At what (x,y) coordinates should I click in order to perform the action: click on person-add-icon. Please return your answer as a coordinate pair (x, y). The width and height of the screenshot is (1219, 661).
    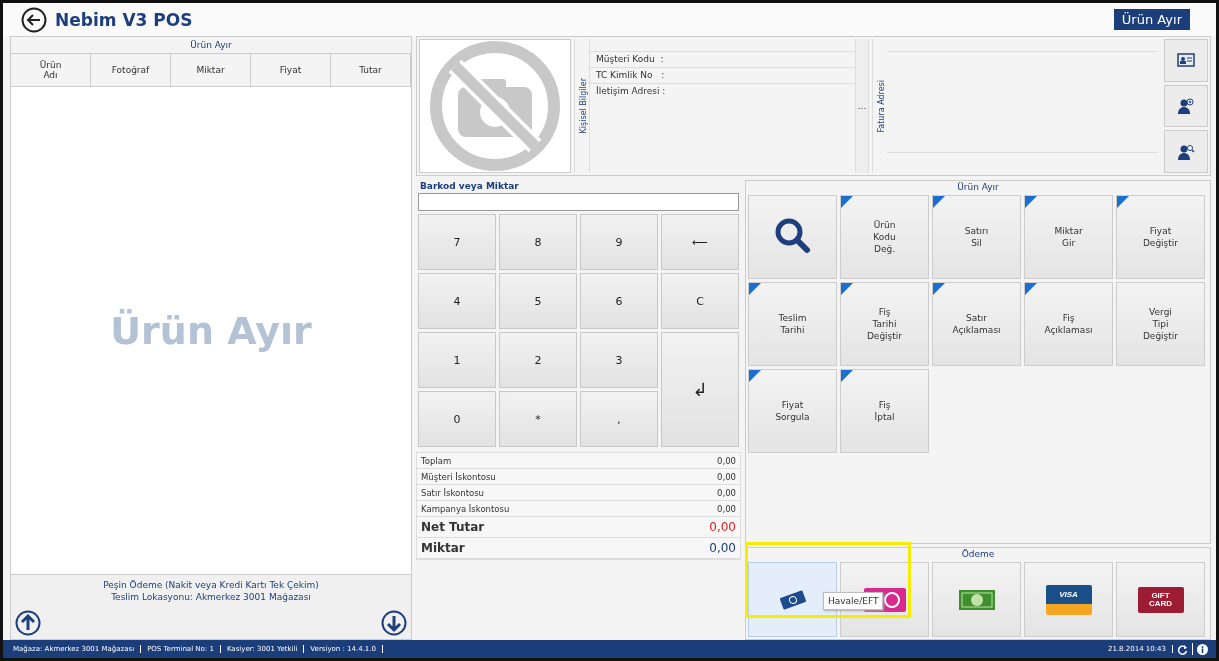
    Looking at the image, I should click on (1186, 106).